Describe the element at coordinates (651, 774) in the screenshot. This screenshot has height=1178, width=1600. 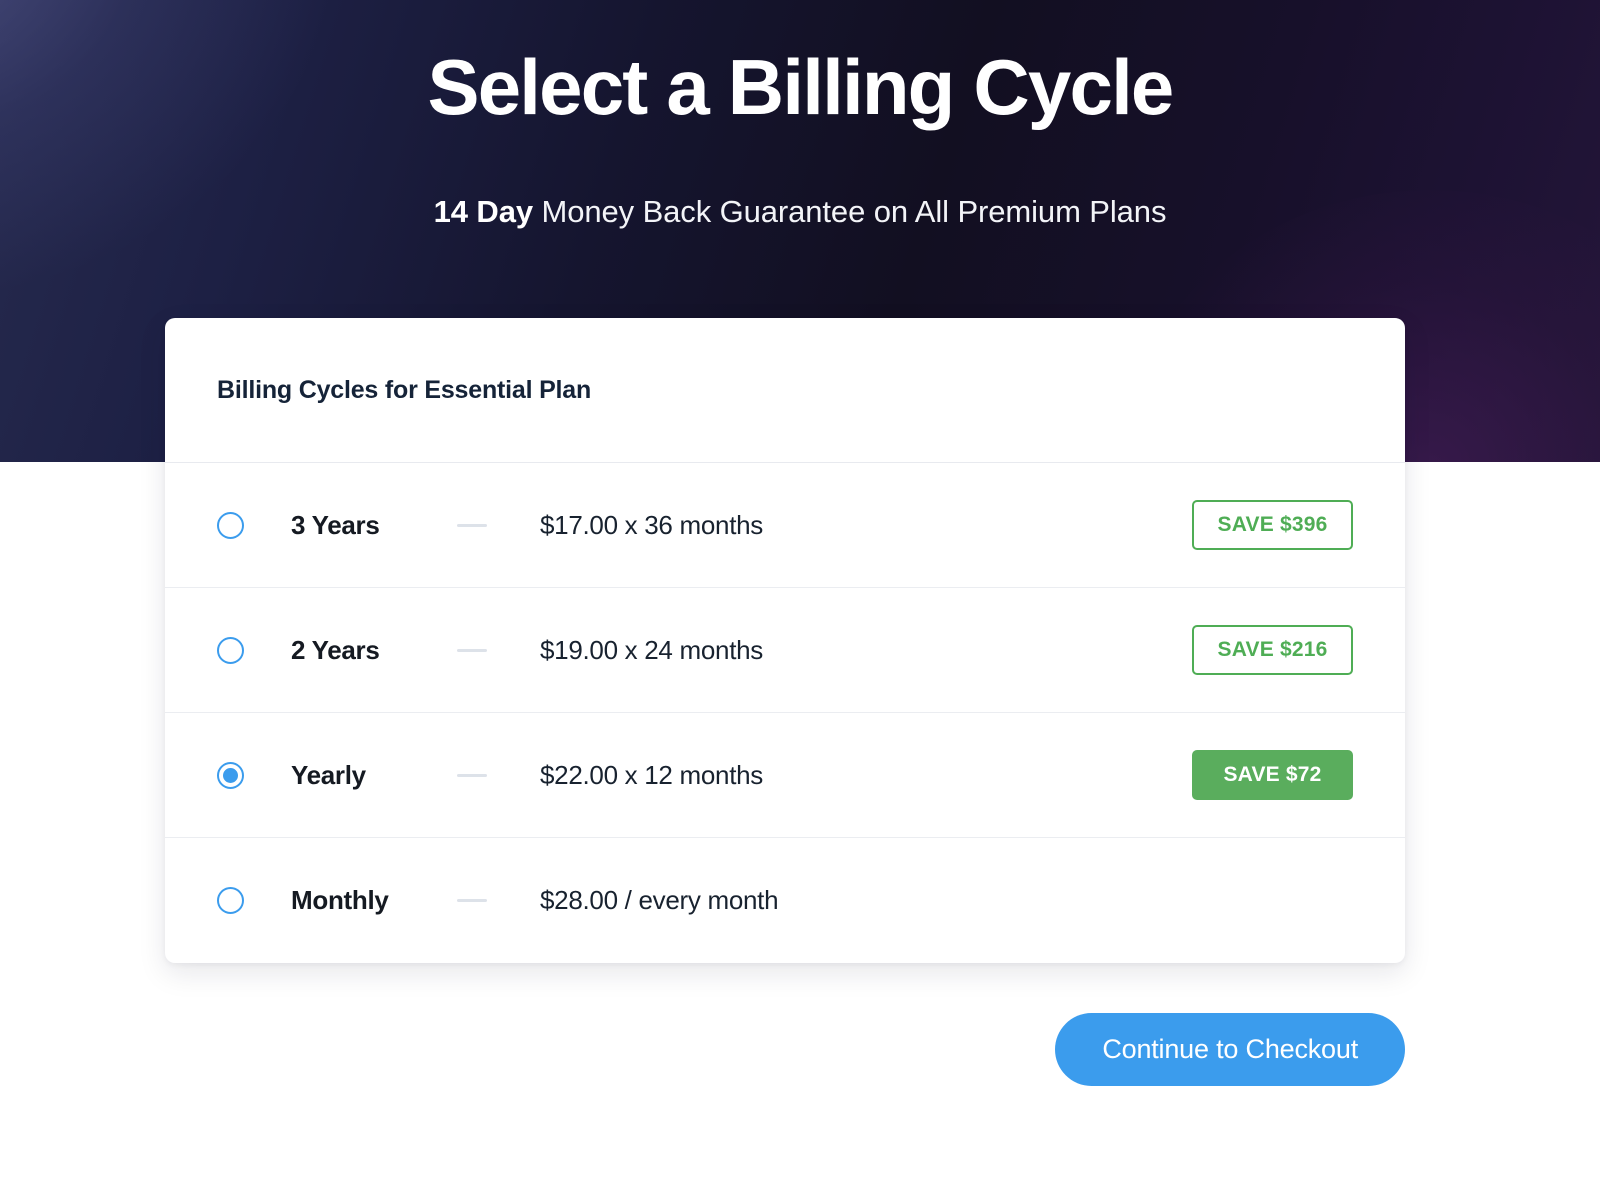
I see `billing-option-price: $22.00 x 12 months` at that location.